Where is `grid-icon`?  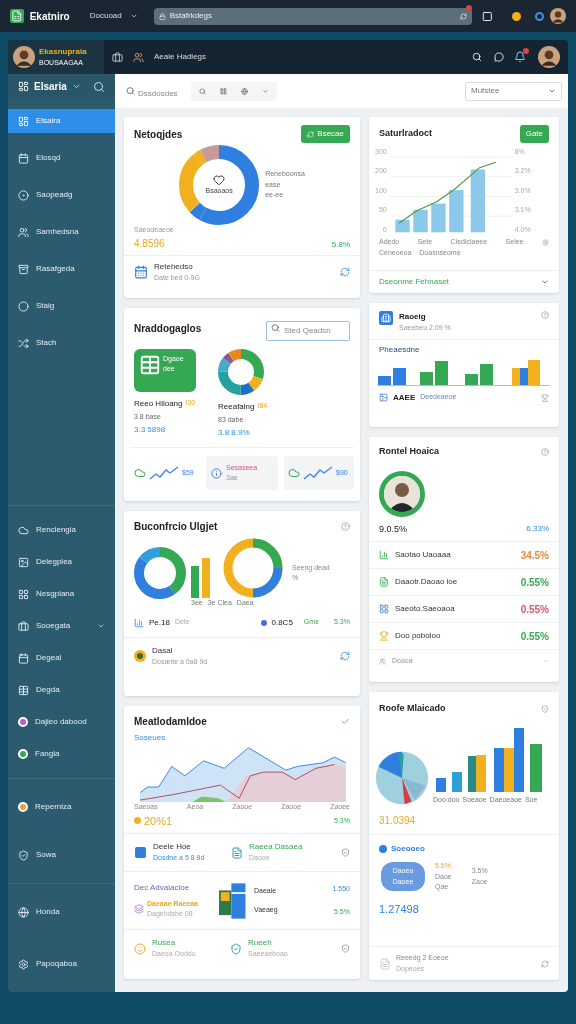 grid-icon is located at coordinates (223, 91).